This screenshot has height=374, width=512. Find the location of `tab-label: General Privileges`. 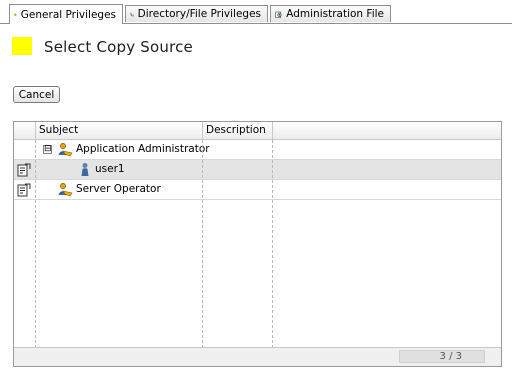

tab-label: General Privileges is located at coordinates (68, 14).